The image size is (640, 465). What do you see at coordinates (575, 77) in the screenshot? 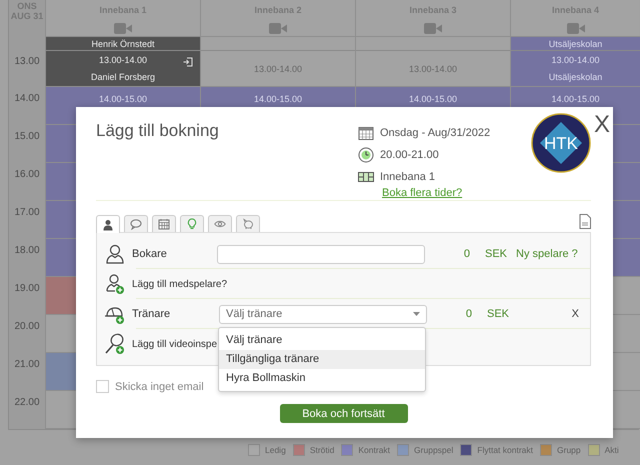
I see `player-name: Utsäljeskolan` at bounding box center [575, 77].